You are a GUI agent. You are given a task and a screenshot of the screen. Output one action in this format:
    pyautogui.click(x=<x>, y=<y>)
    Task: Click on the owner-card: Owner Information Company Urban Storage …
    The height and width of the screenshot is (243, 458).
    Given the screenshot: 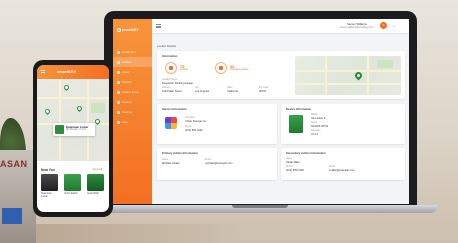 What is the action you would take?
    pyautogui.click(x=217, y=124)
    